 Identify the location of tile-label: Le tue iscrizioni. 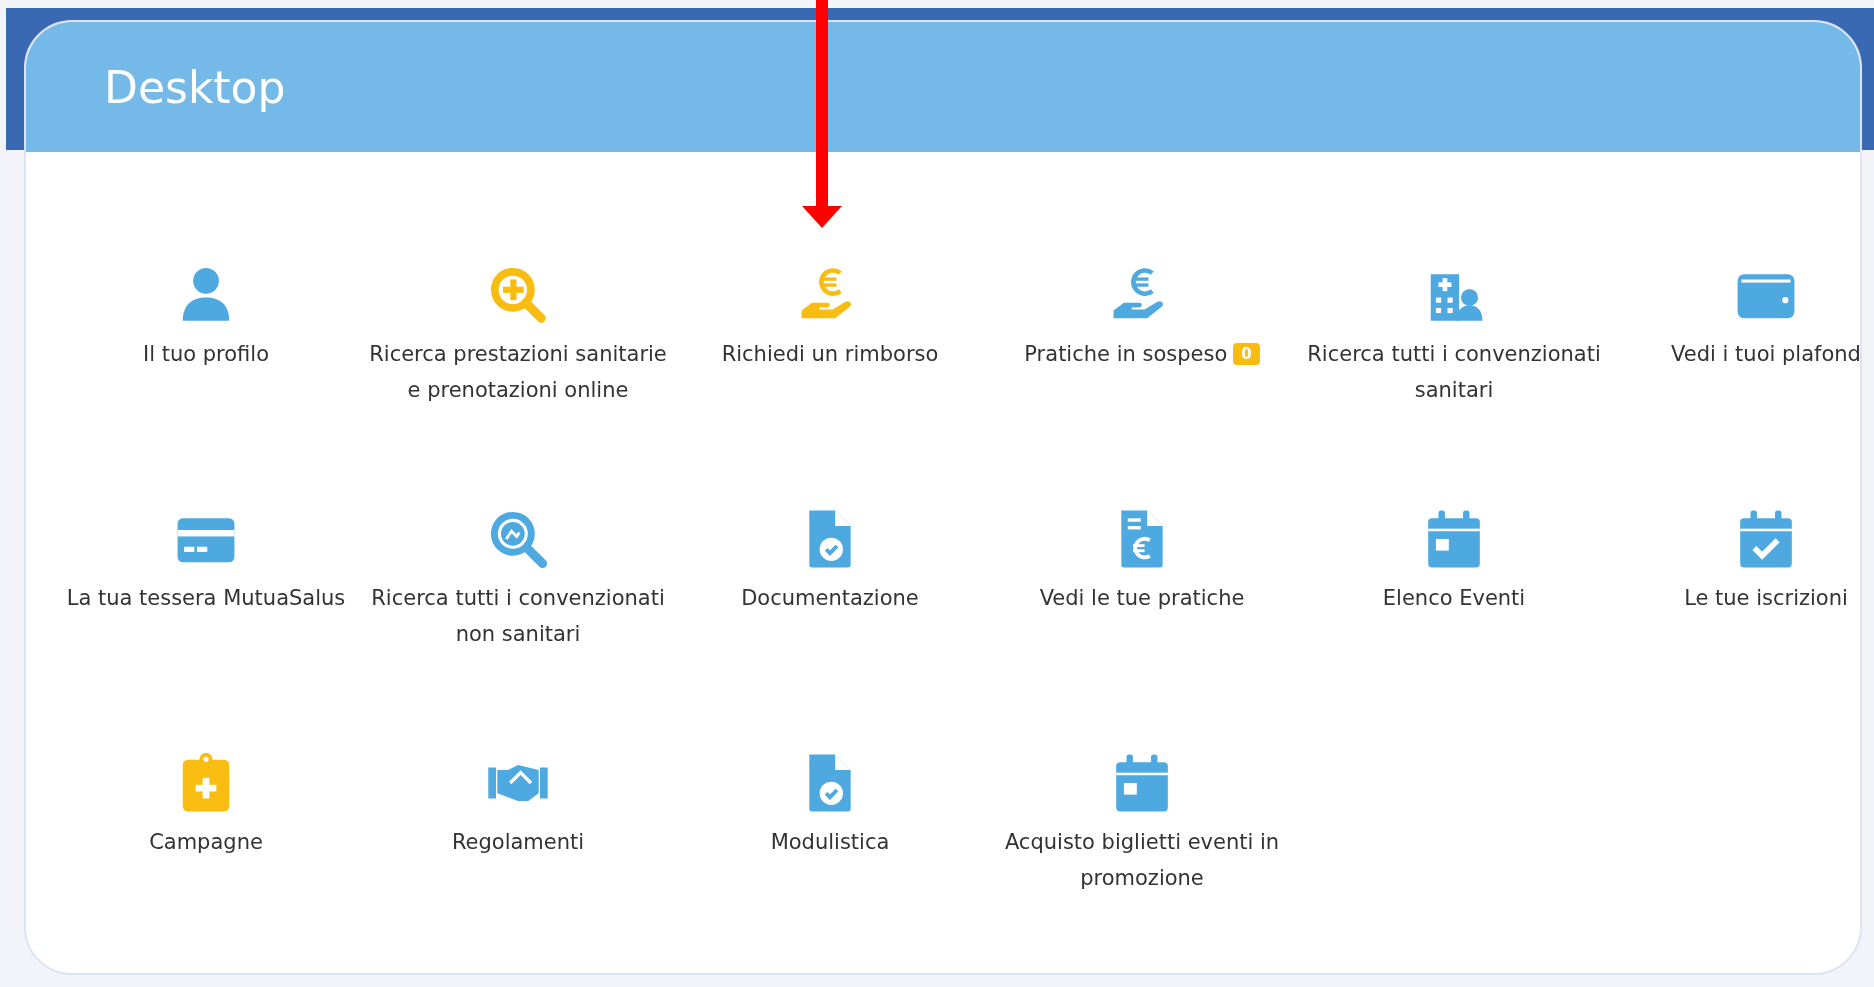
(1766, 598).